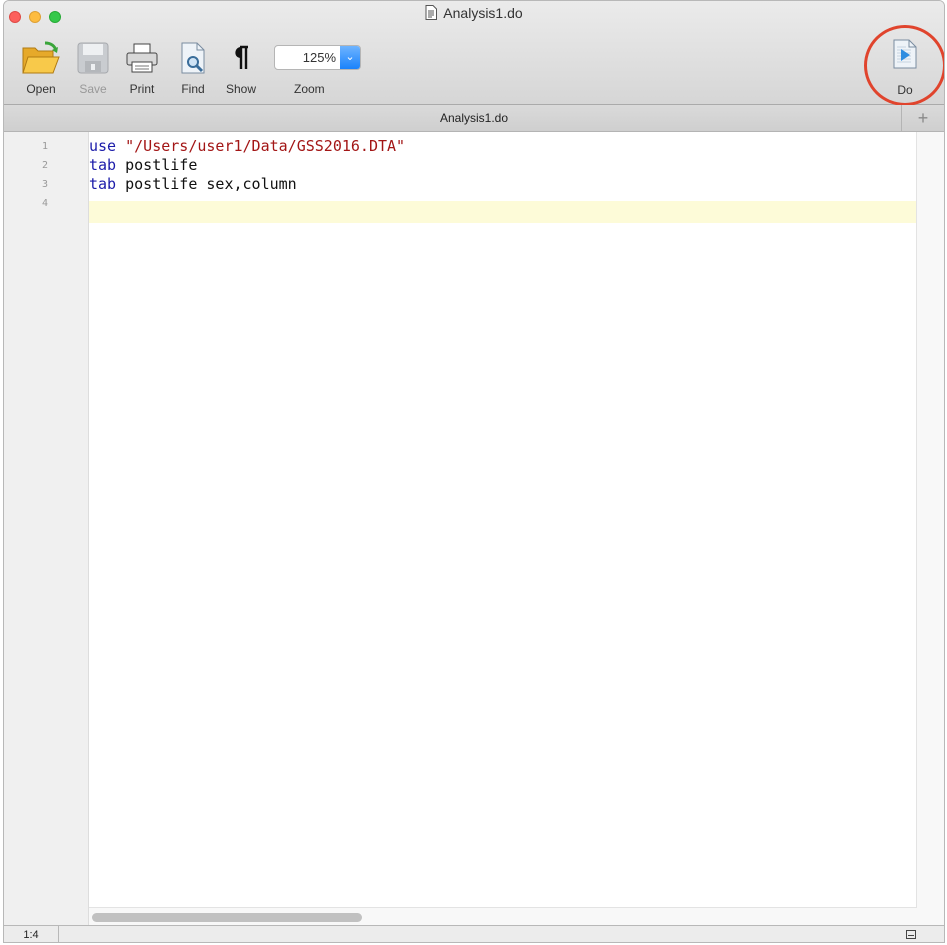 The image size is (947, 945). I want to click on line-number: 4, so click(44, 203).